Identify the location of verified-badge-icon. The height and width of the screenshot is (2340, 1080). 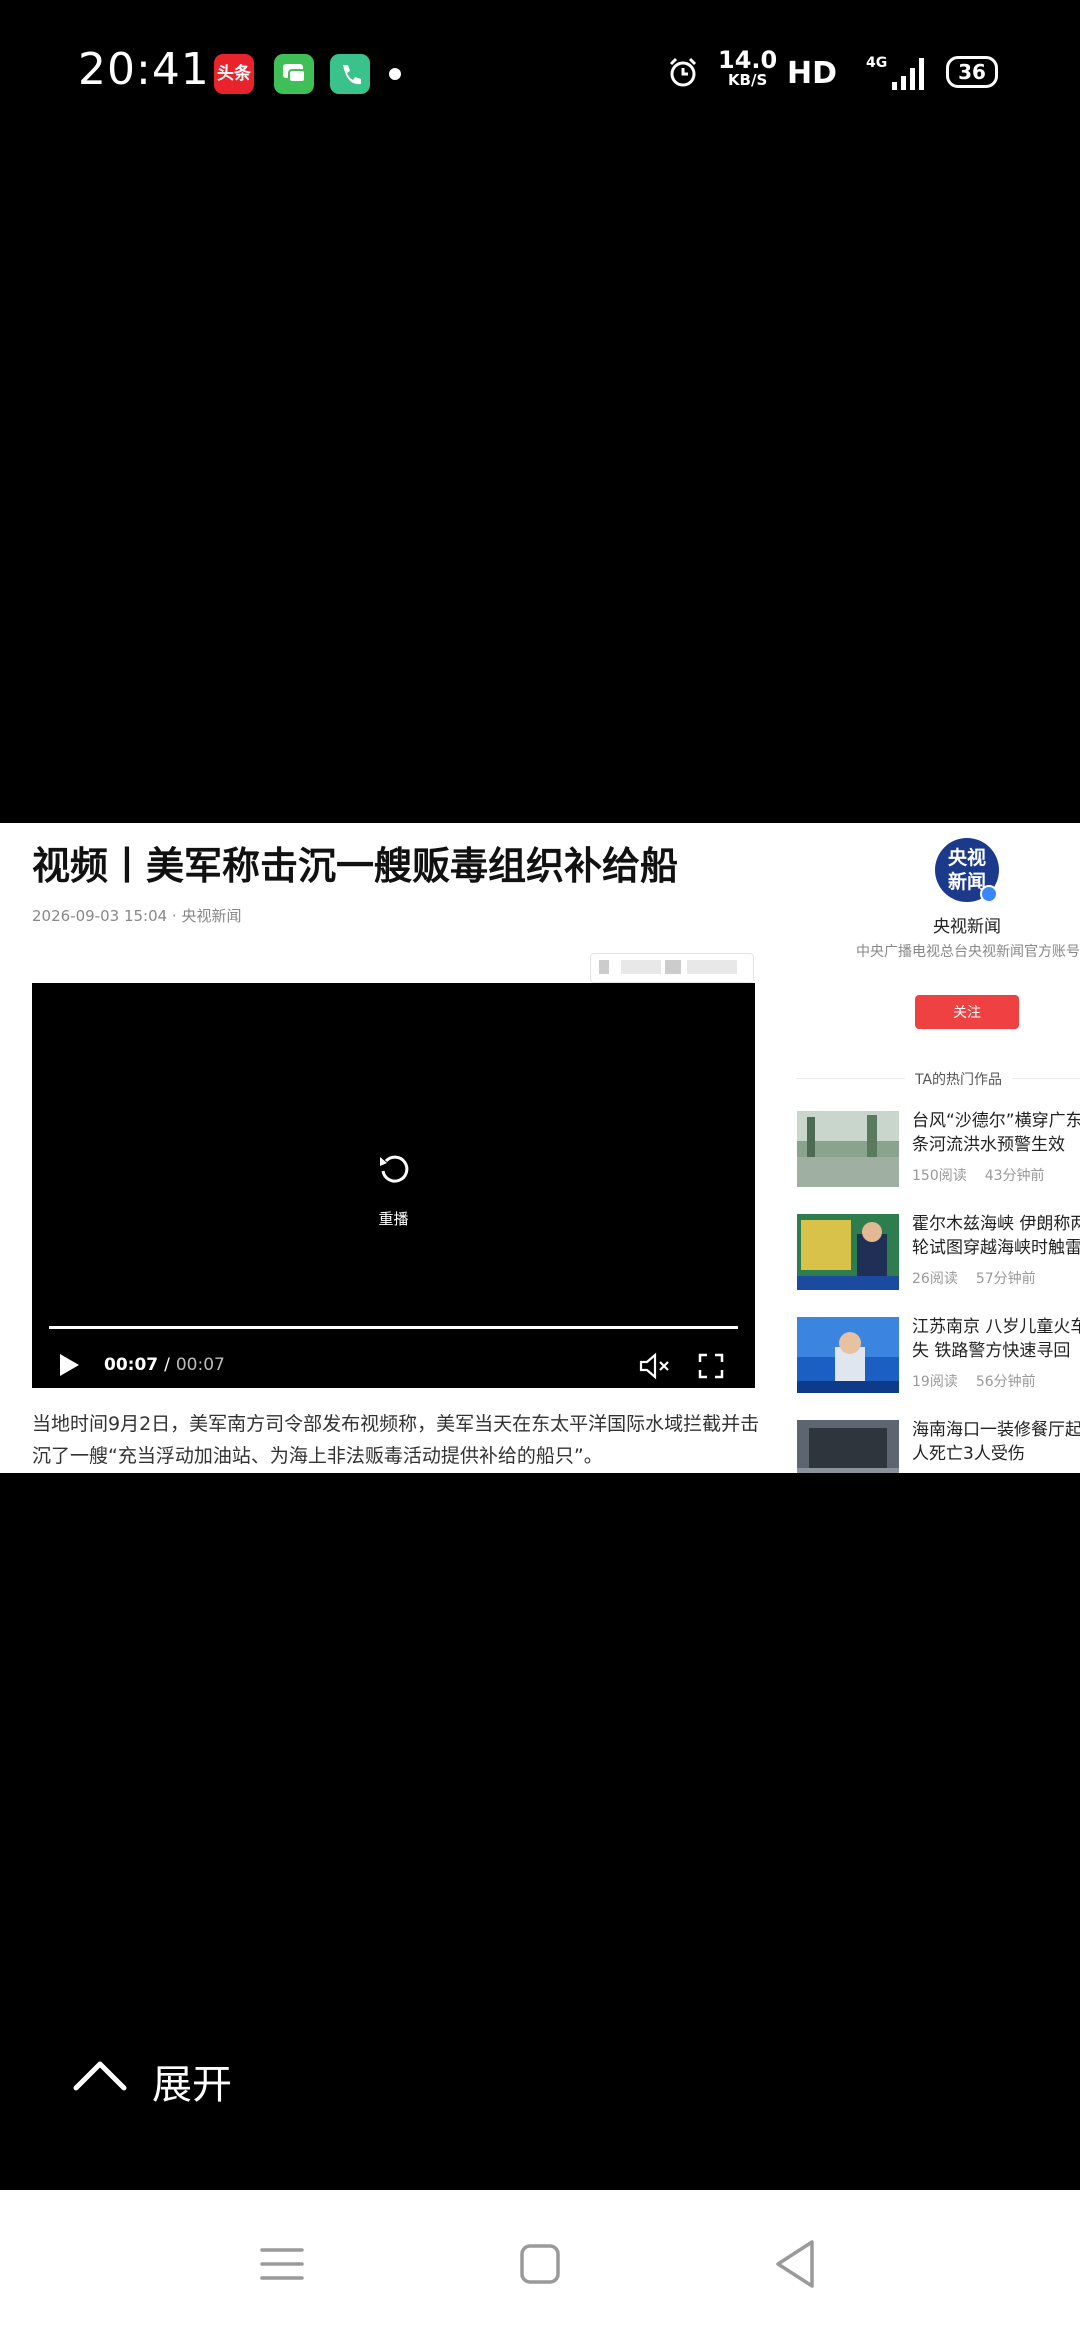
(989, 894).